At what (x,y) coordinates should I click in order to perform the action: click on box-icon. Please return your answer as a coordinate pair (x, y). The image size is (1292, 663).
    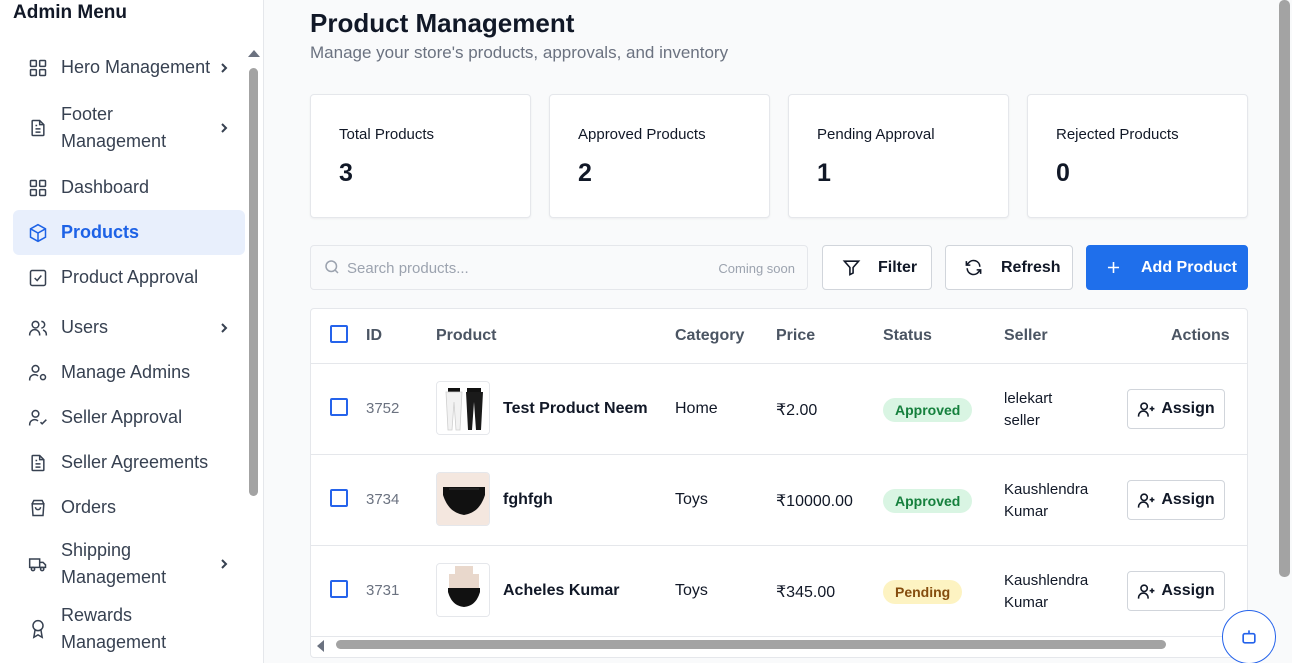
    Looking at the image, I should click on (38, 233).